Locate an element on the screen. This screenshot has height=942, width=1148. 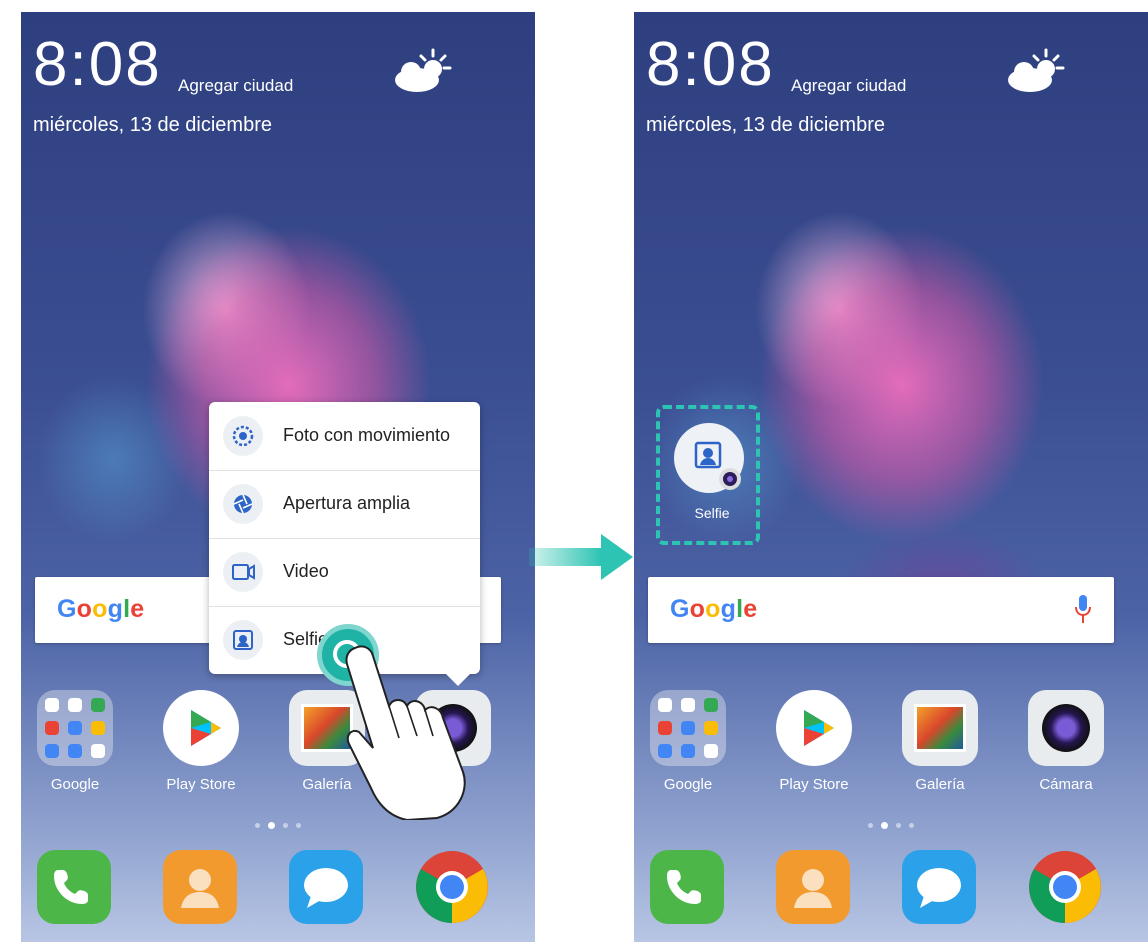
aperture-icon is located at coordinates (243, 504).